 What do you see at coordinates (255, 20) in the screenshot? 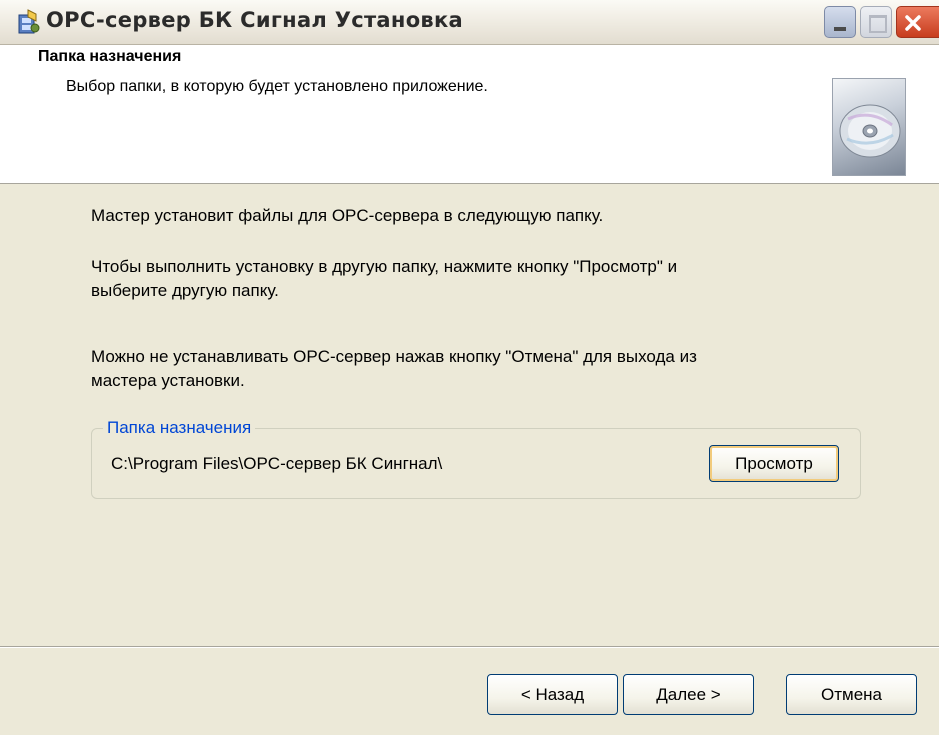
I see `window-title: OPC-сервер БК Сигнал Установка` at bounding box center [255, 20].